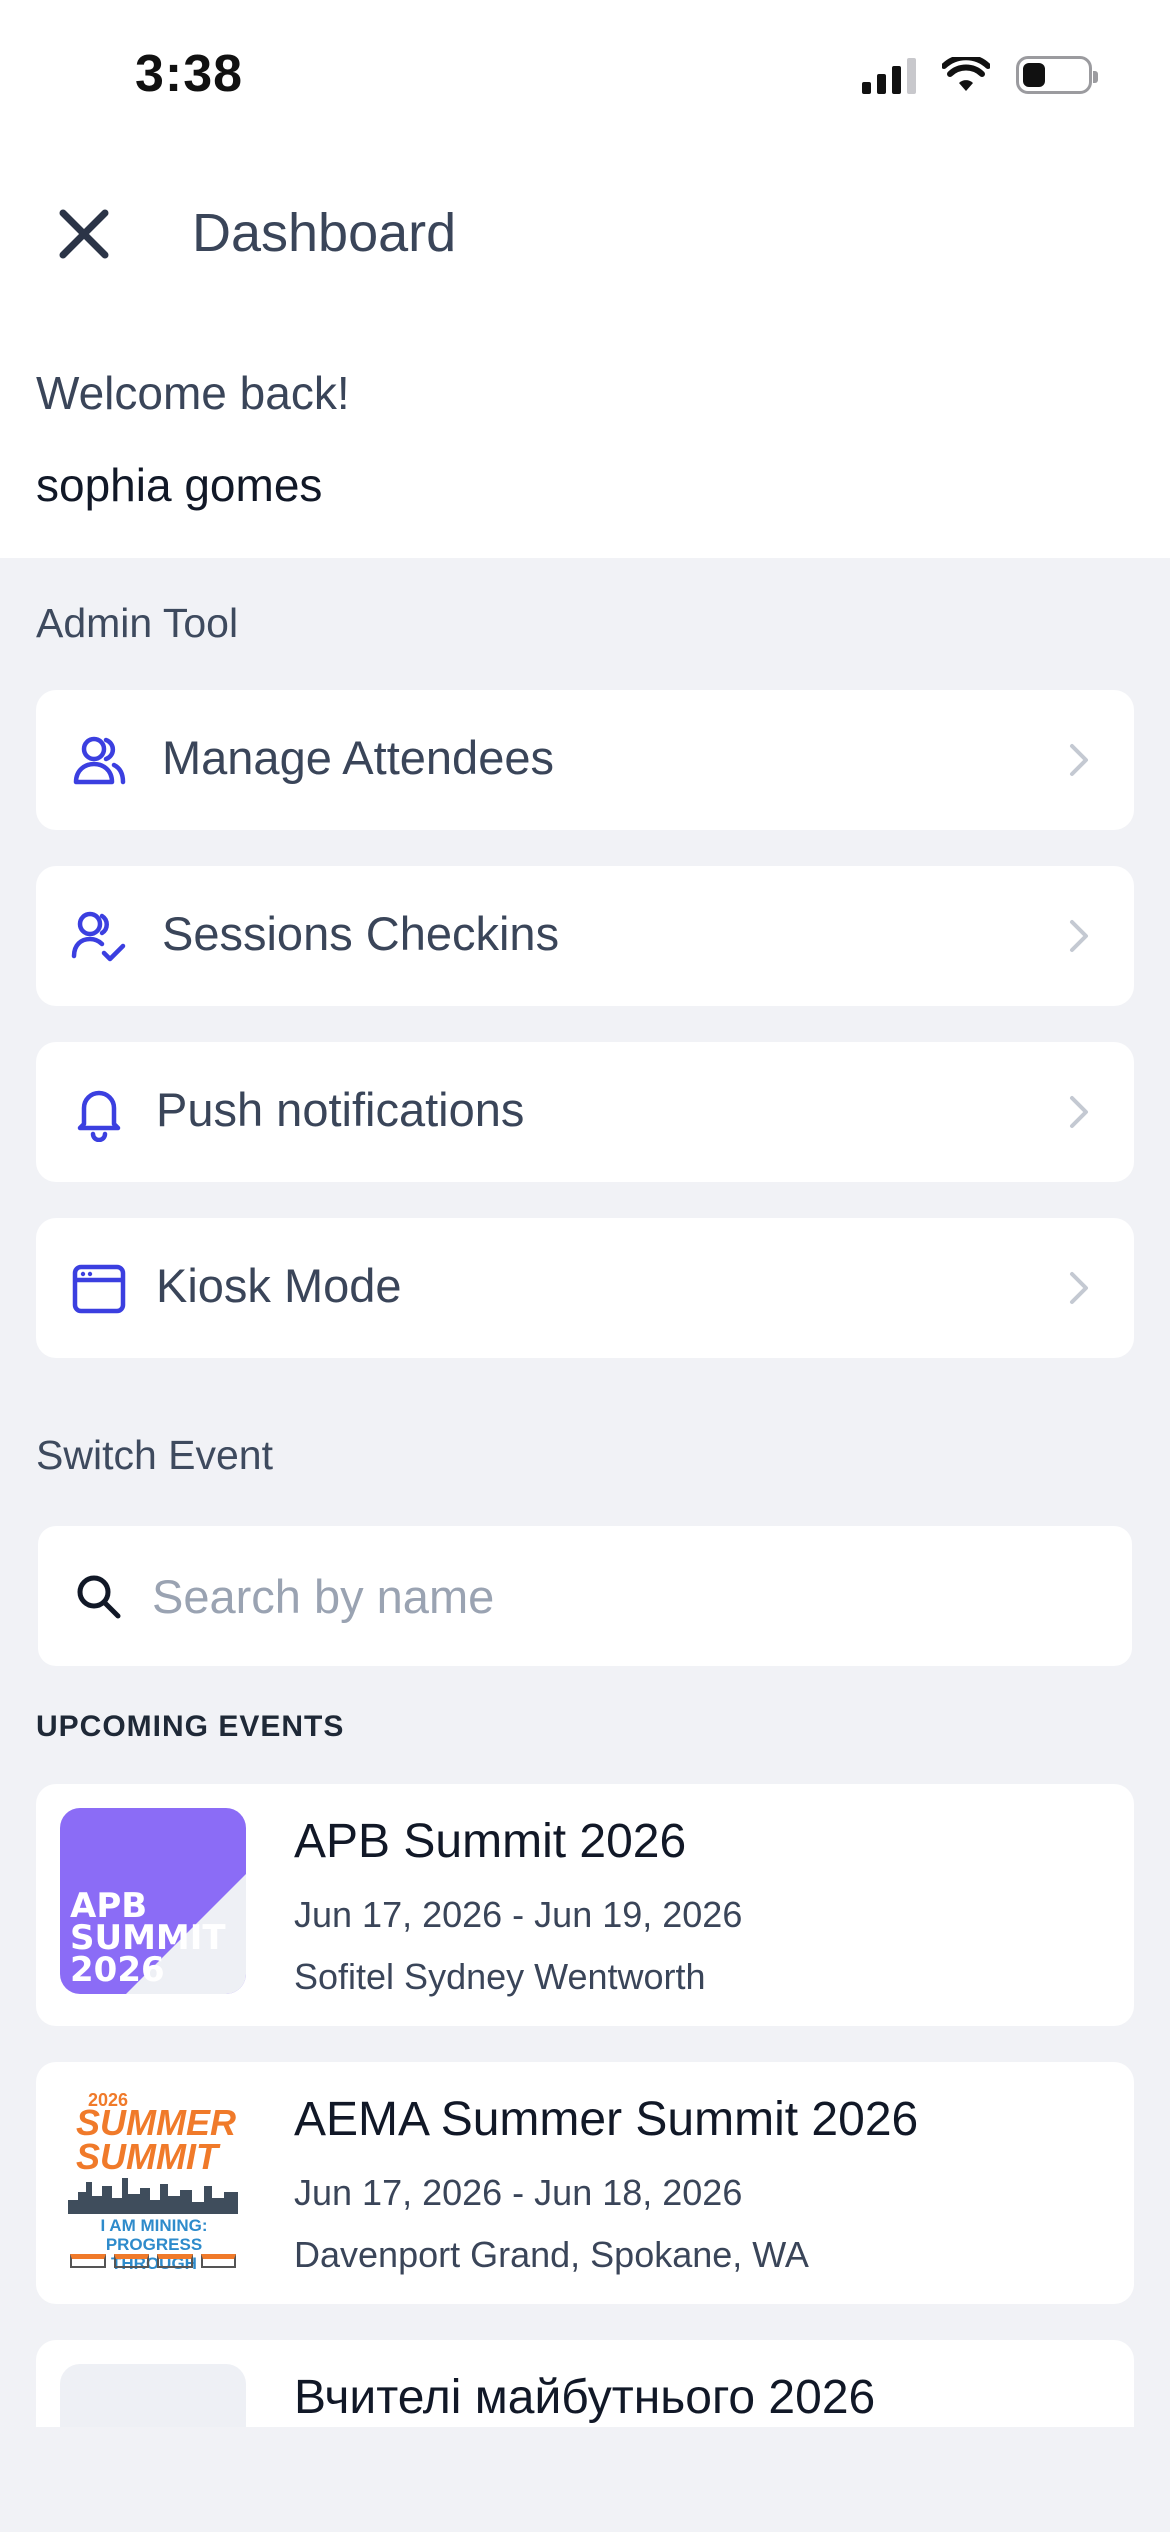  What do you see at coordinates (585, 760) in the screenshot?
I see `menu-item-manage-attendees: Manage Attendees` at bounding box center [585, 760].